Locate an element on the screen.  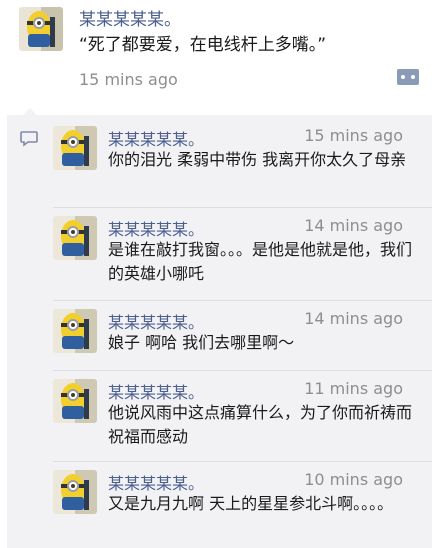
comment-text: 是谁在敲打我窗。。。是他是他就是他，我们的英雄小哪吒 is located at coordinates (260, 261).